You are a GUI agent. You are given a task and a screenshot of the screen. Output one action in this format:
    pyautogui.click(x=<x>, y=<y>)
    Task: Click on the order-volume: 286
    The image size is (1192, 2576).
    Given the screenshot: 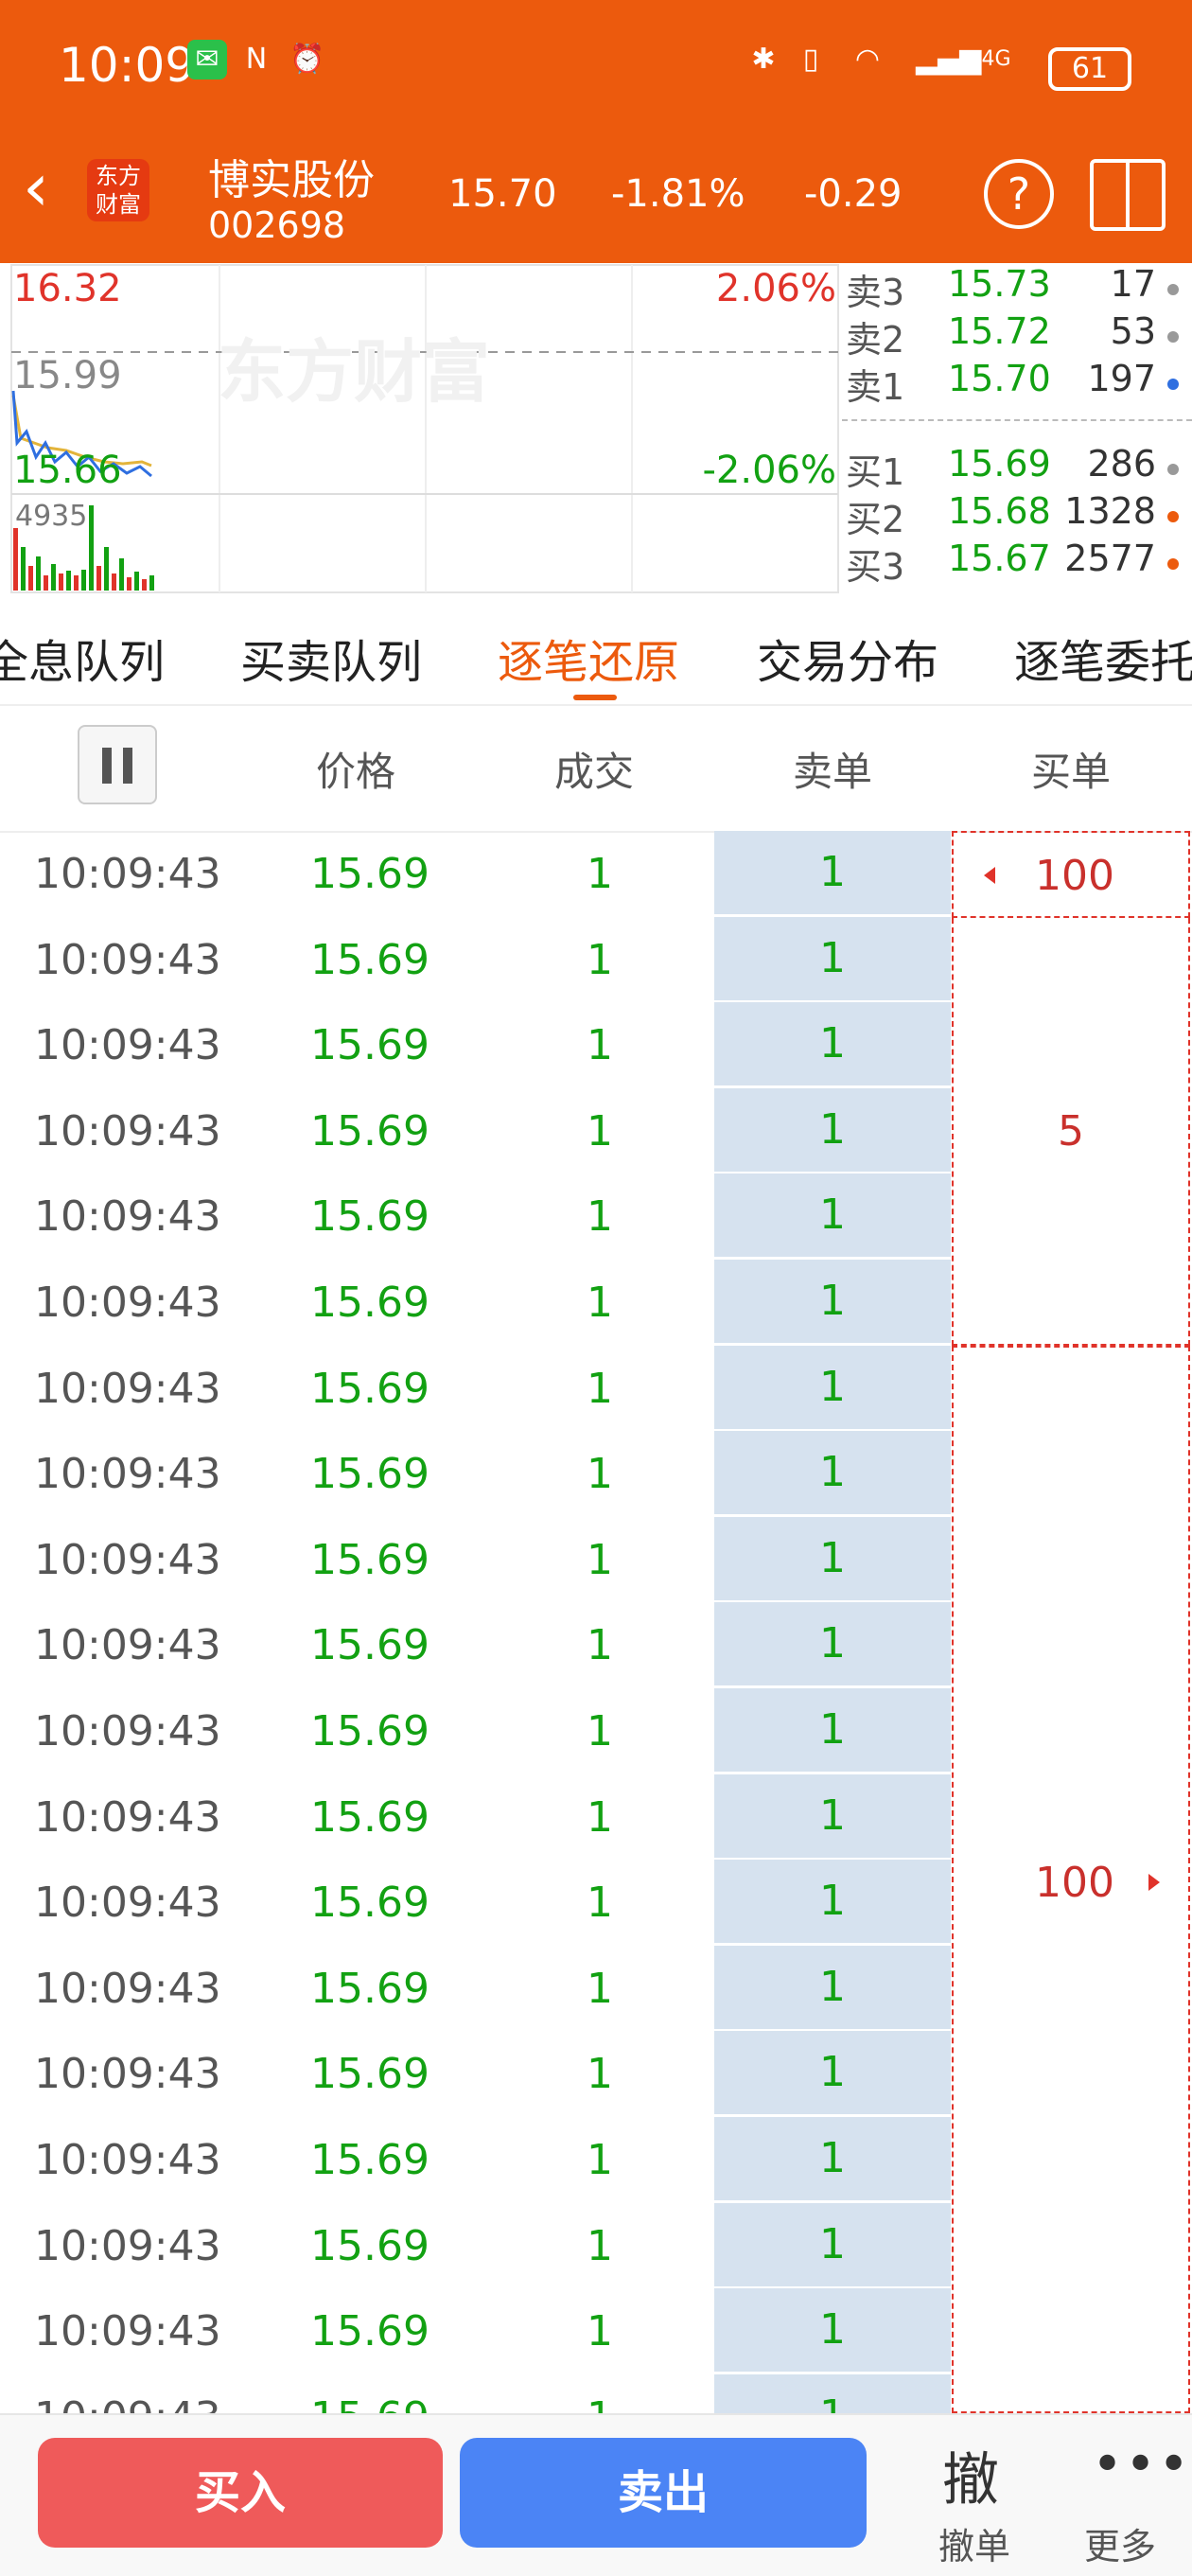 What is the action you would take?
    pyautogui.click(x=1121, y=464)
    